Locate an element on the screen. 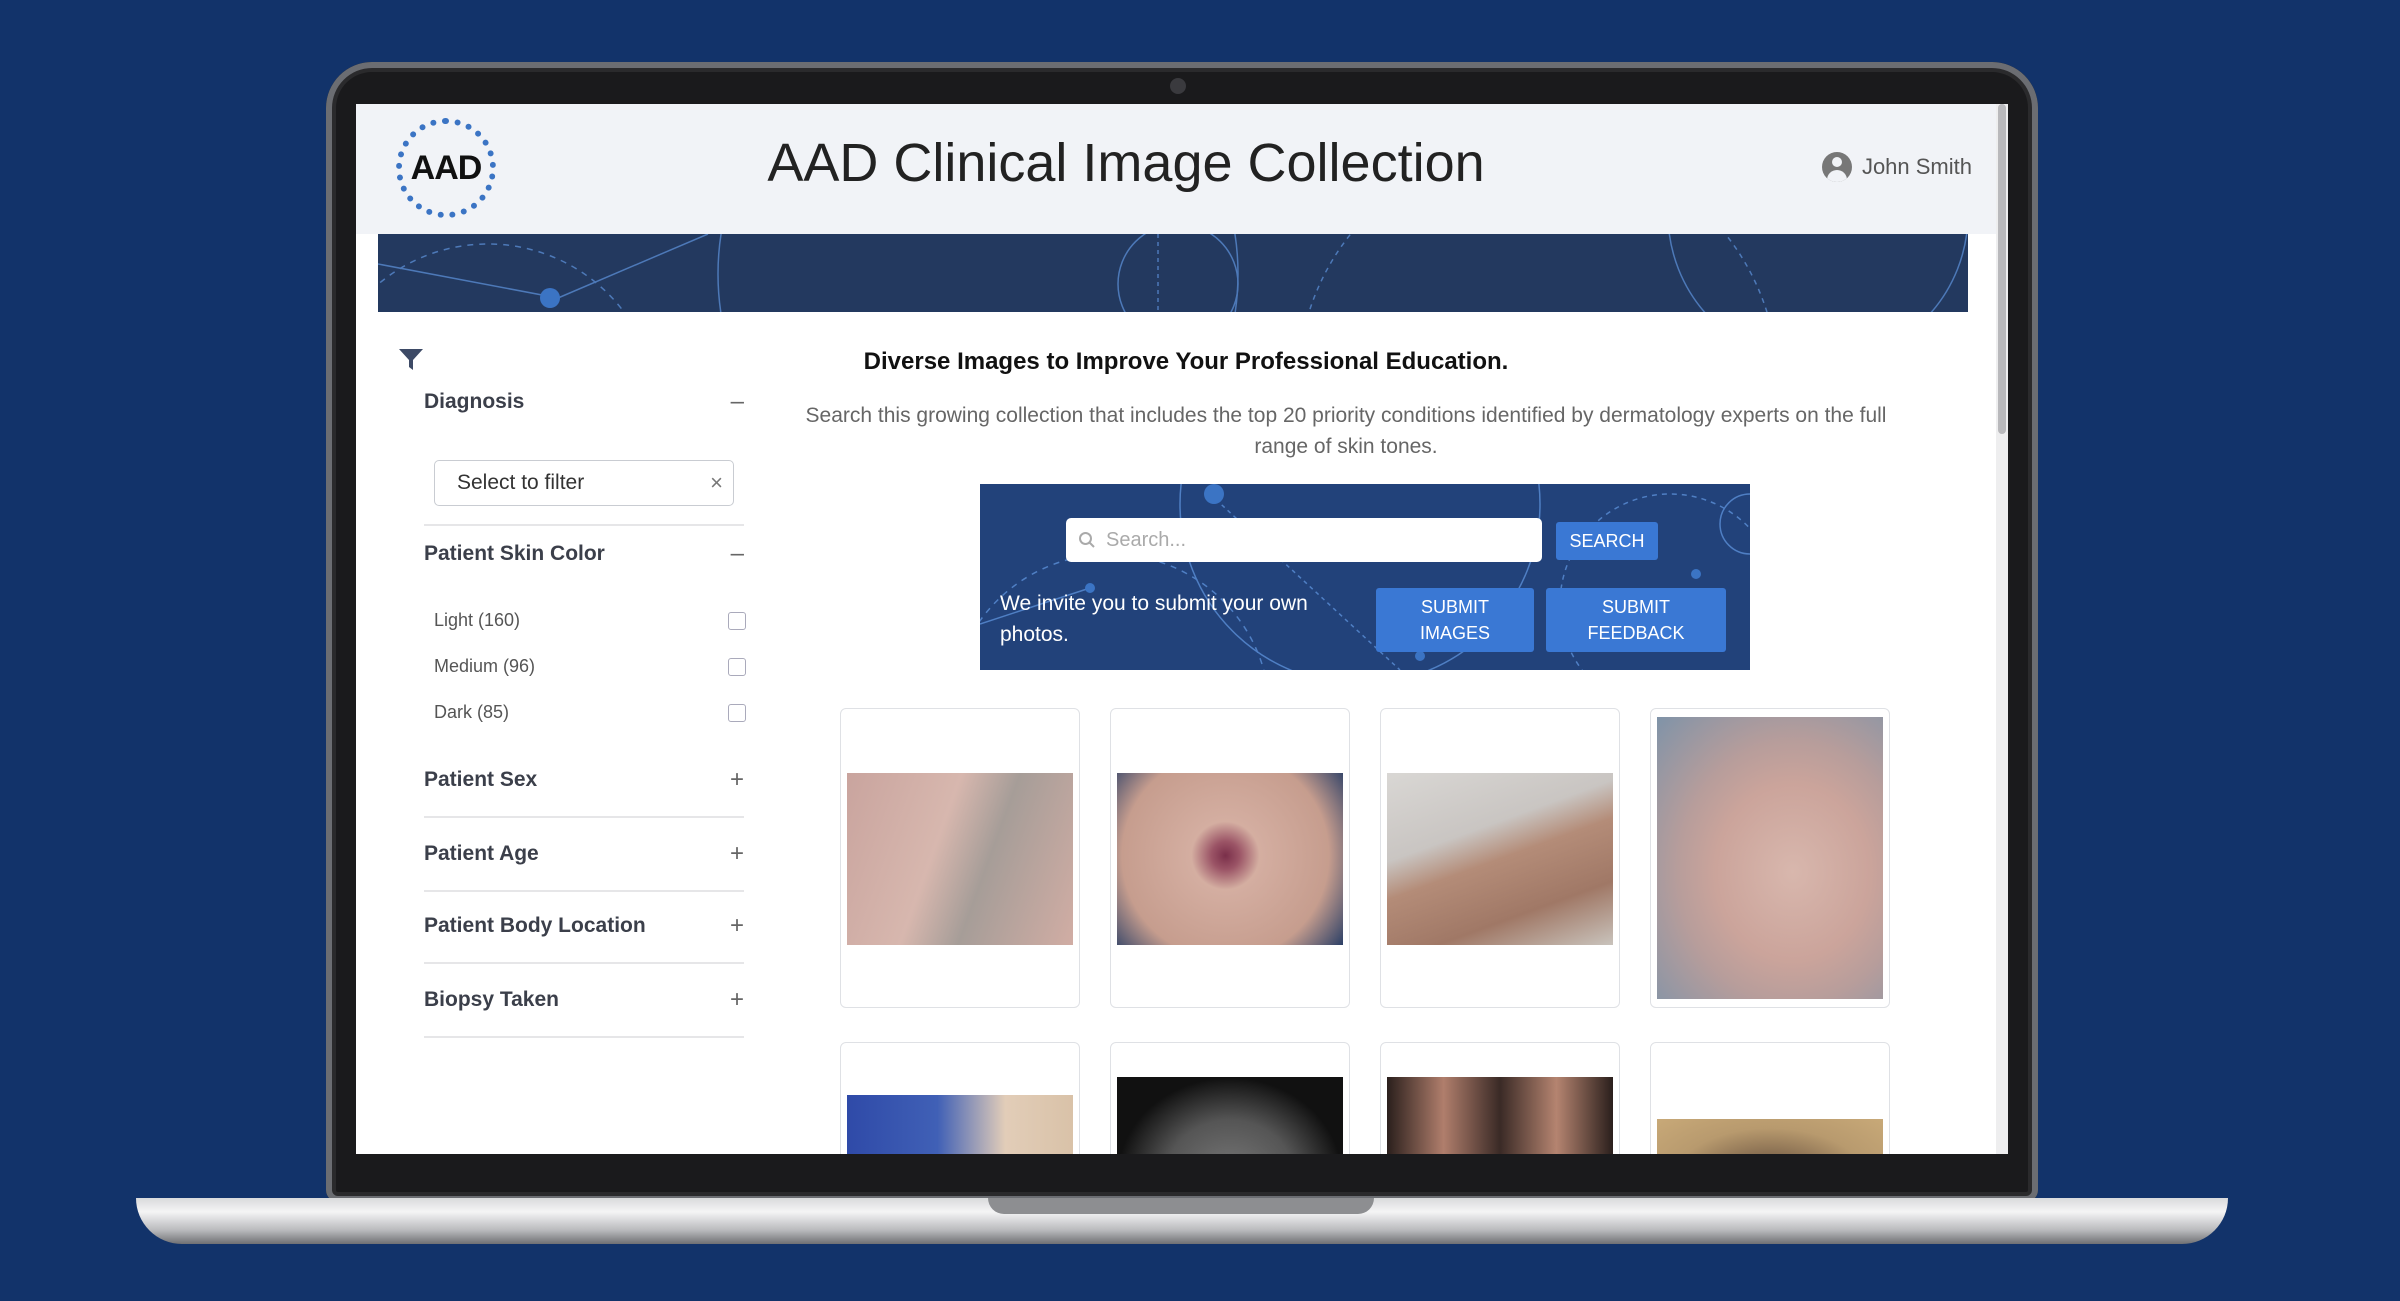 The width and height of the screenshot is (2400, 1301). page-title: AAD Clinical Image Collection is located at coordinates (1126, 163).